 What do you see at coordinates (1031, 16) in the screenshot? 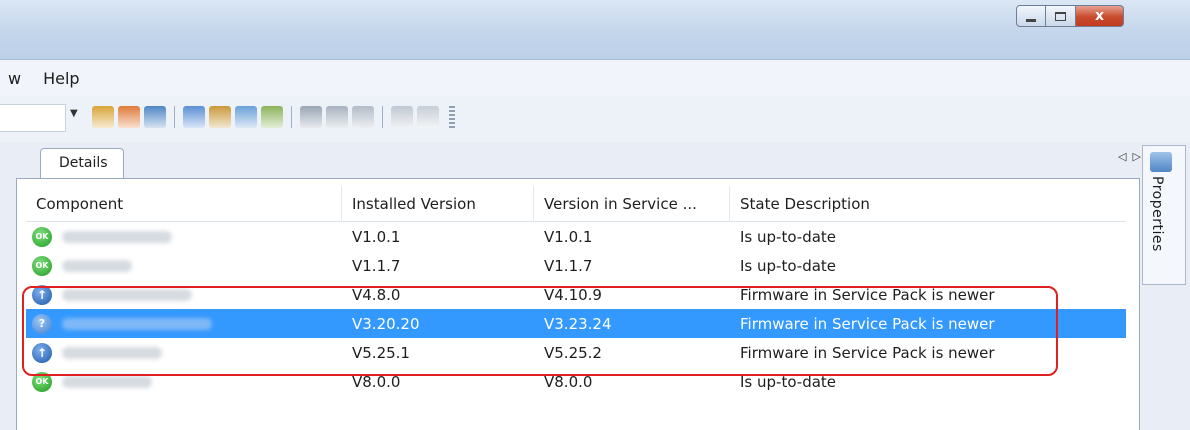
I see `minimize-button` at bounding box center [1031, 16].